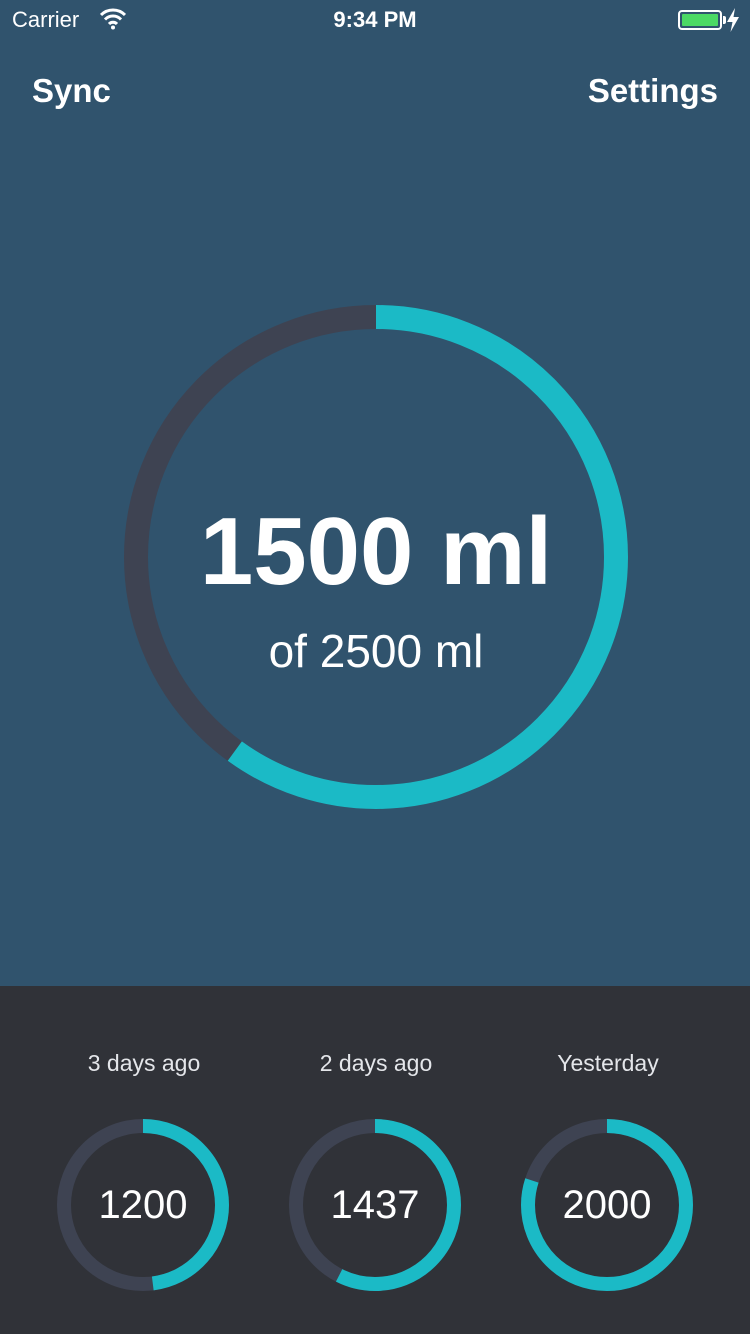 Image resolution: width=750 pixels, height=1334 pixels. What do you see at coordinates (144, 1063) in the screenshot?
I see `day-label: 3 days ago` at bounding box center [144, 1063].